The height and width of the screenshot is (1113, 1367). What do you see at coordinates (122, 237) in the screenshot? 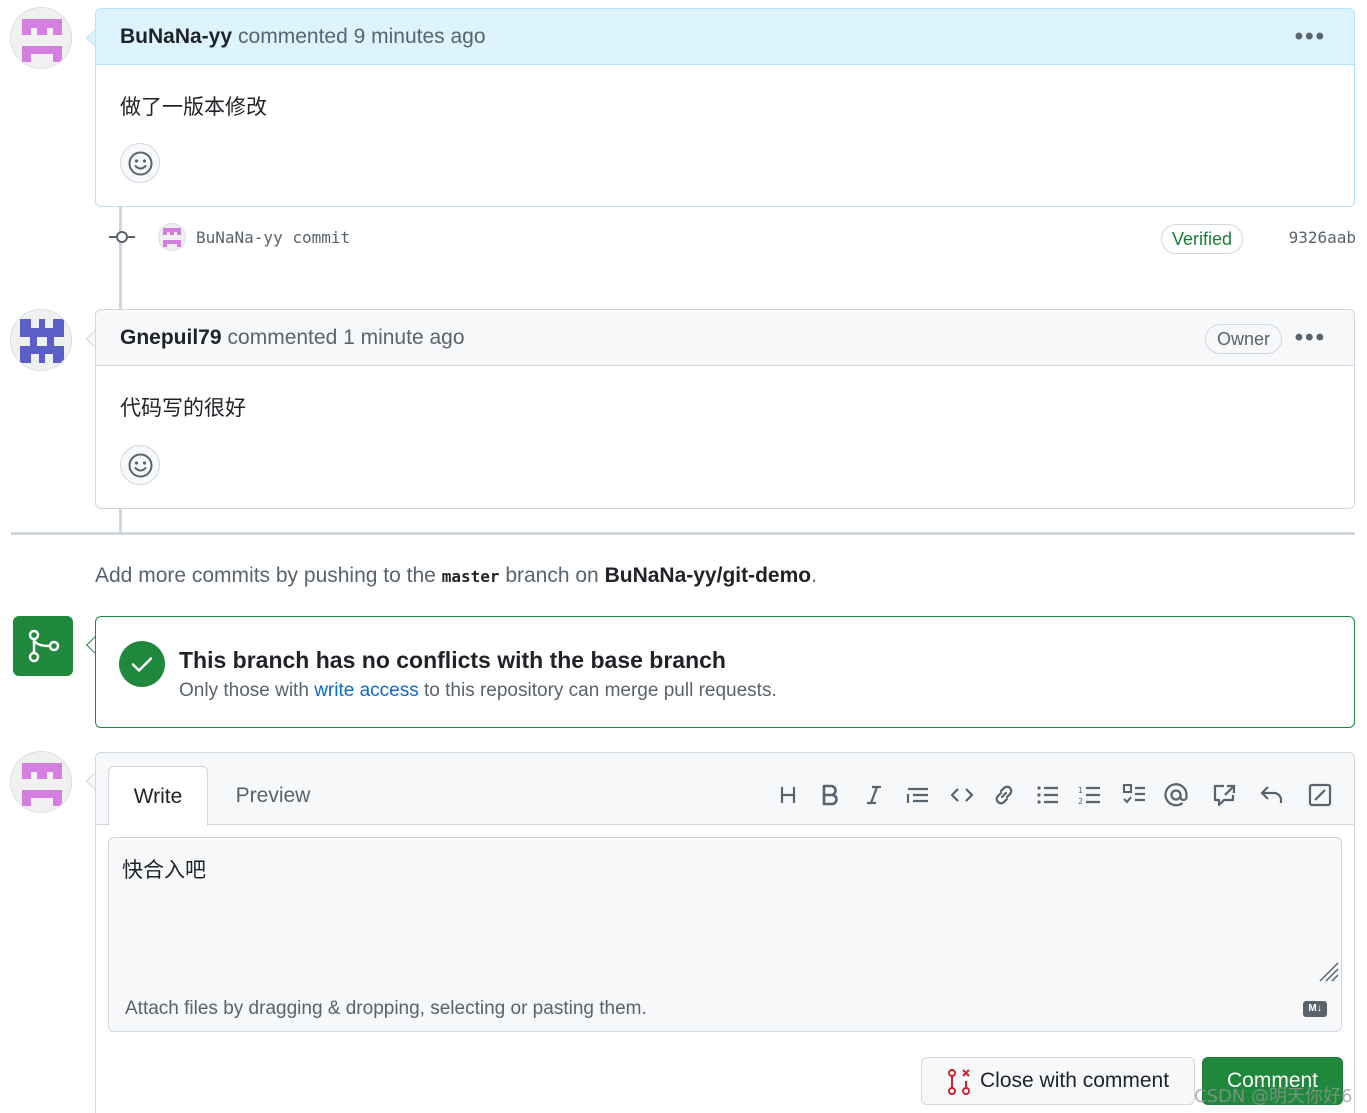
I see `git-commit-icon` at bounding box center [122, 237].